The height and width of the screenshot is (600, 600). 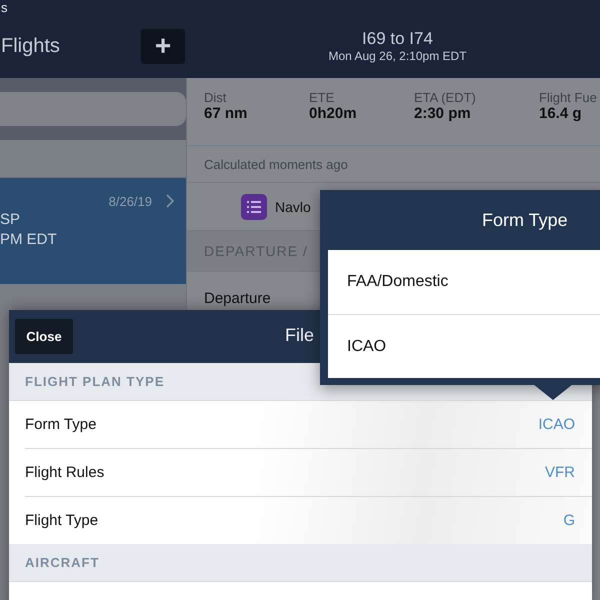 I want to click on flight-date: 8/26/19, so click(x=130, y=202).